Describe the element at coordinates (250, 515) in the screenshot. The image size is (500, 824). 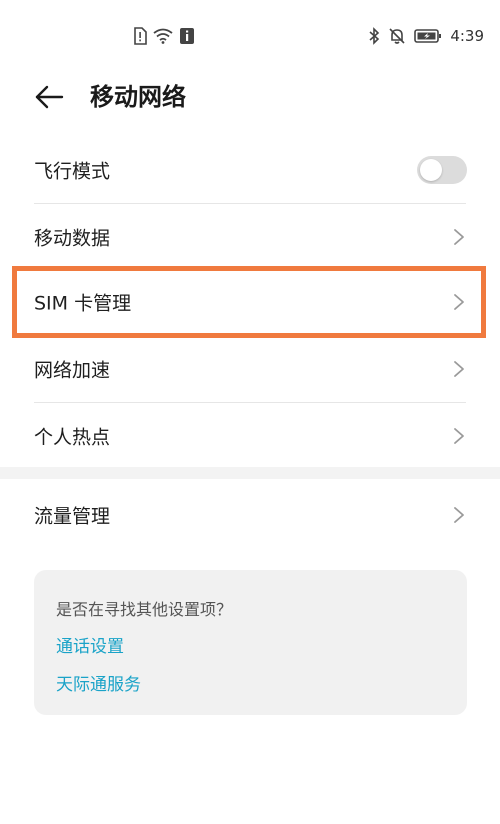
I see `data-usage-row: 流量管理` at that location.